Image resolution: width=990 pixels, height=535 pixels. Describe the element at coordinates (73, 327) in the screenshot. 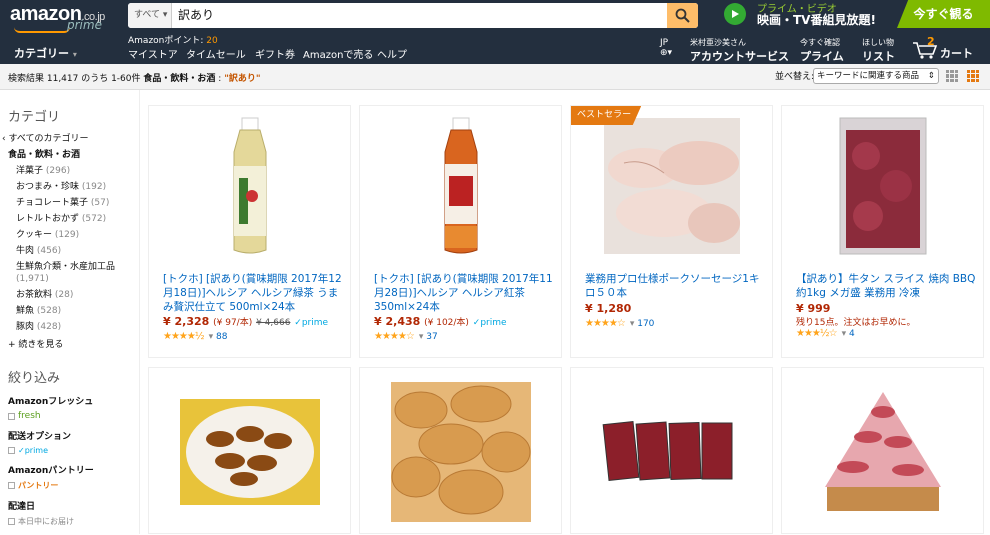

I see `category-item: 豚肉 (428)` at that location.